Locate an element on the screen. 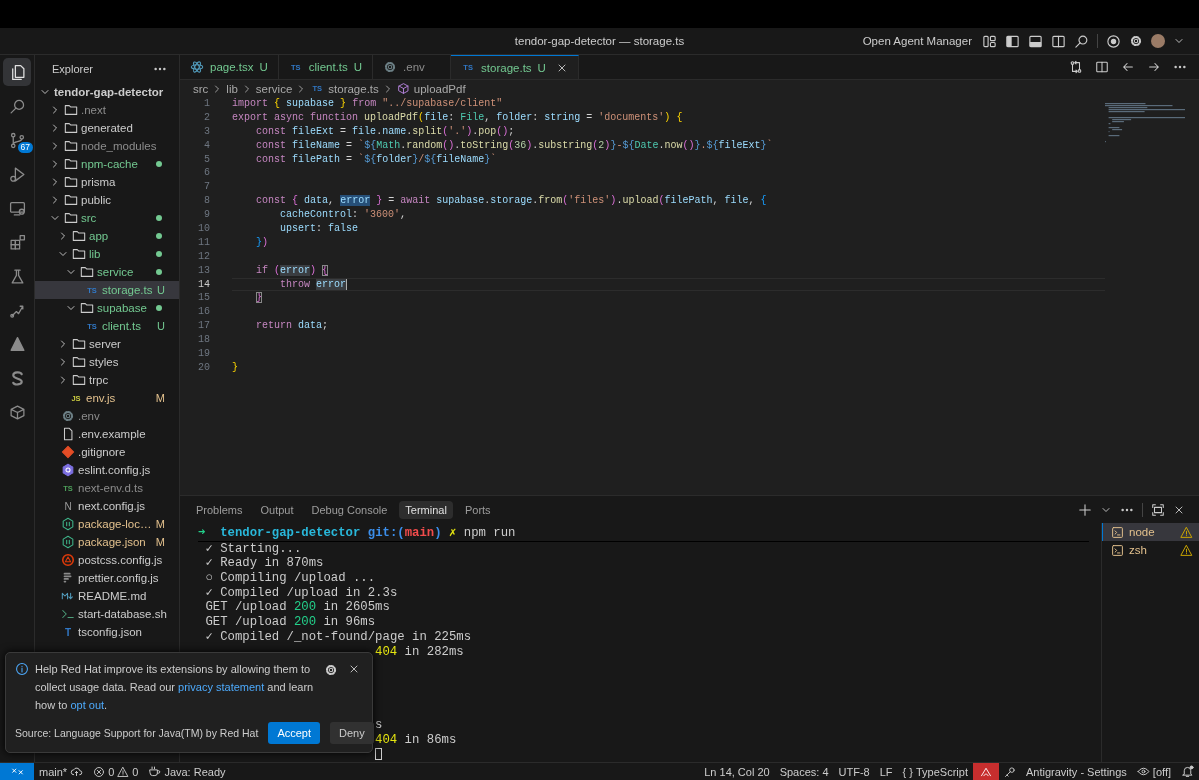 This screenshot has width=1199, height=780. browser-icon is located at coordinates (1113, 41).